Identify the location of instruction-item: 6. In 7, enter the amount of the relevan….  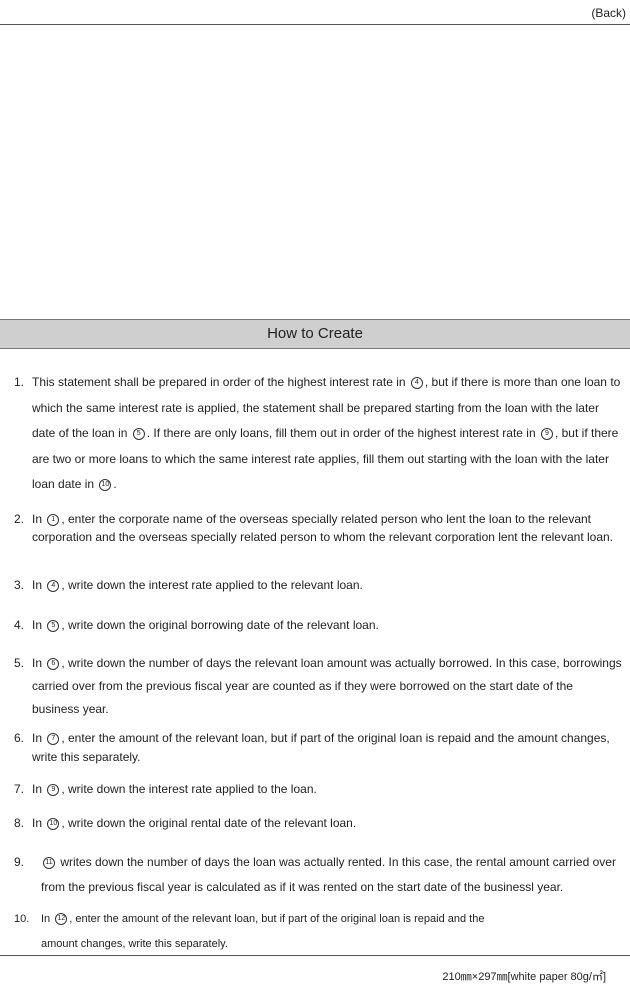
(318, 748).